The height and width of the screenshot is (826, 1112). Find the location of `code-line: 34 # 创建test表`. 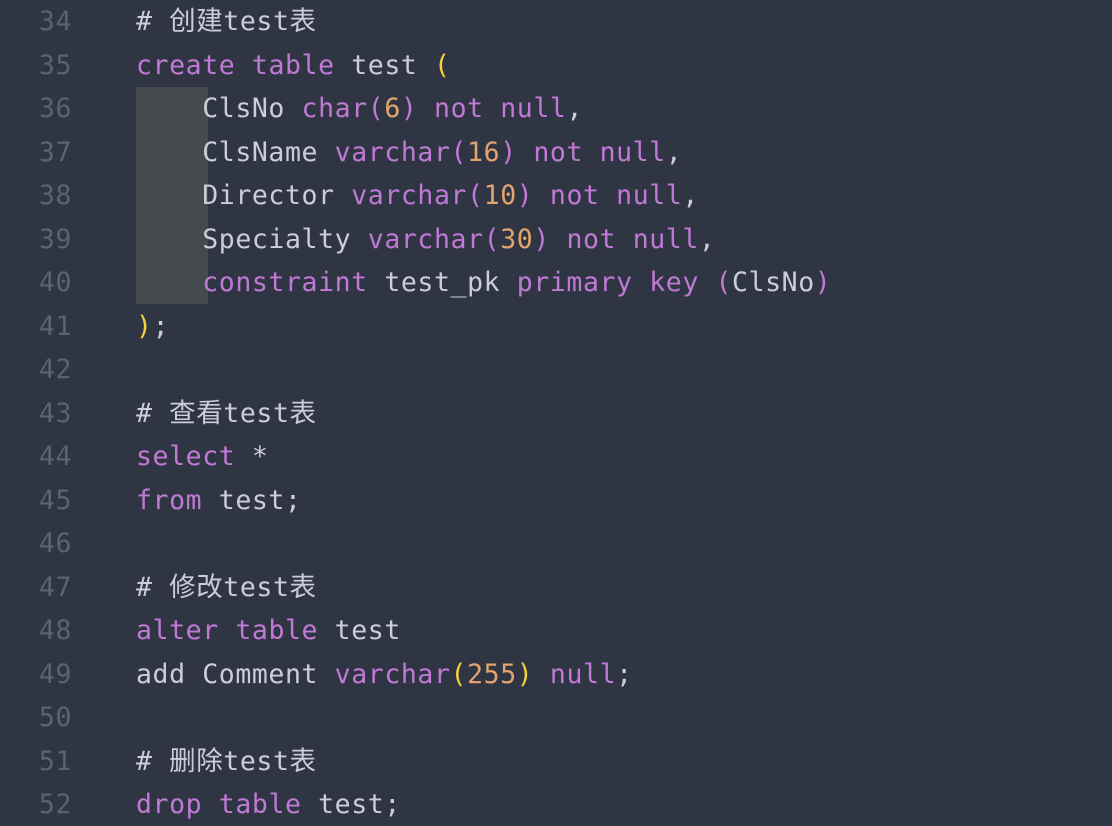

code-line: 34 # 创建test表 is located at coordinates (556, 22).